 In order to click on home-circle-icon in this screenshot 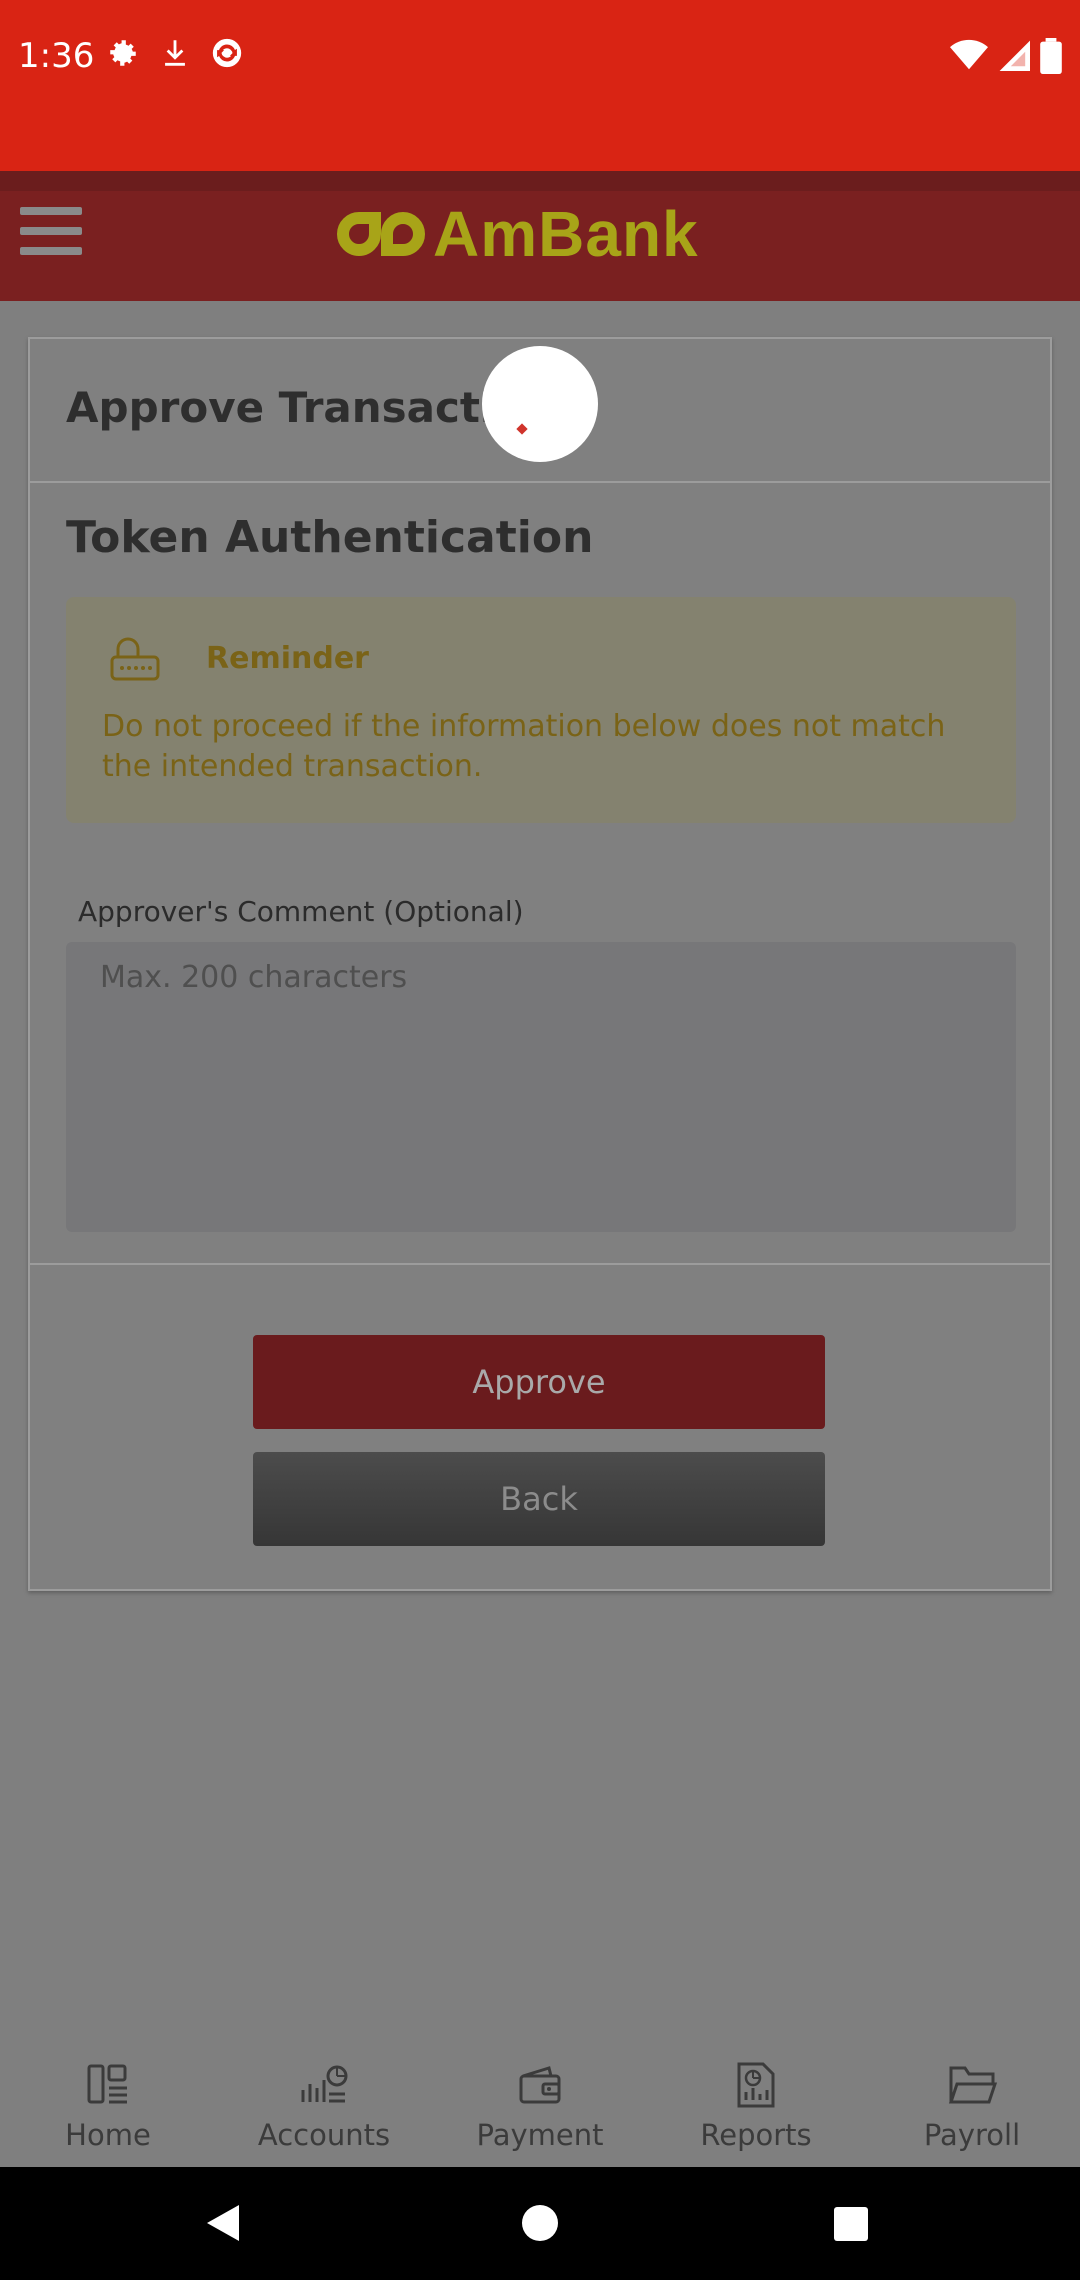, I will do `click(540, 2223)`.